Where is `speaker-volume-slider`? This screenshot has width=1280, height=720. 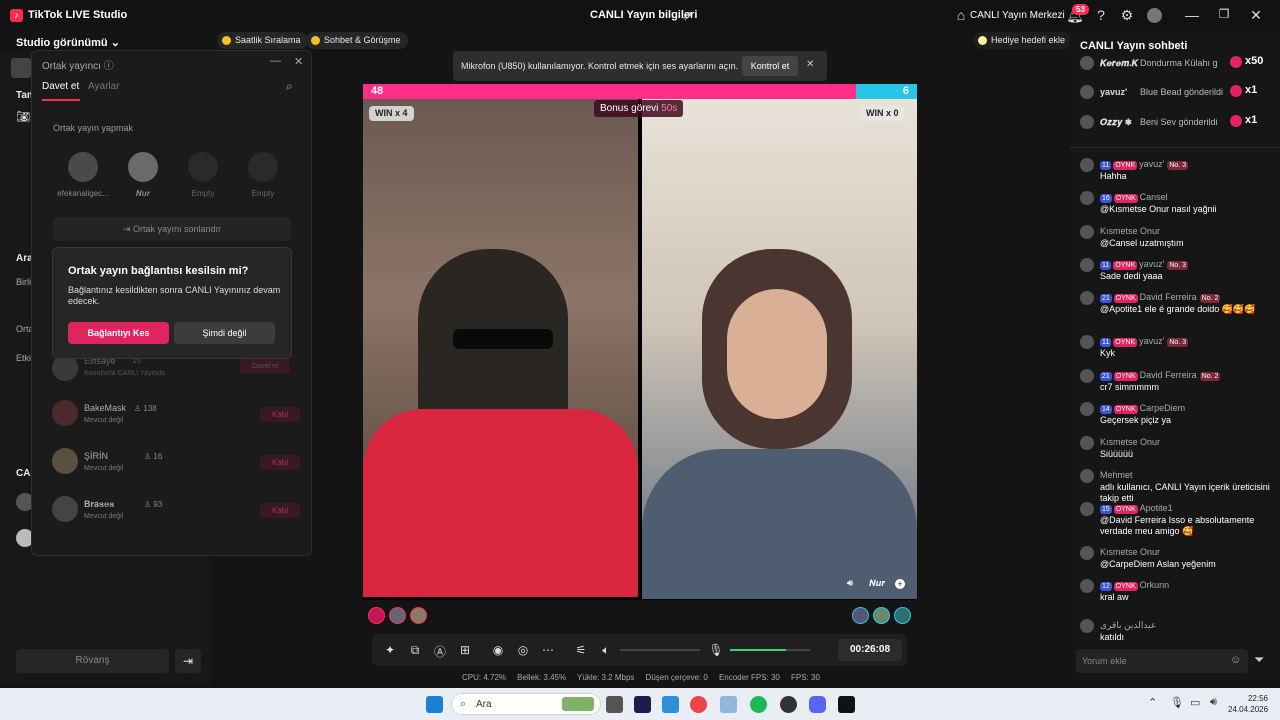
speaker-volume-slider is located at coordinates (660, 650).